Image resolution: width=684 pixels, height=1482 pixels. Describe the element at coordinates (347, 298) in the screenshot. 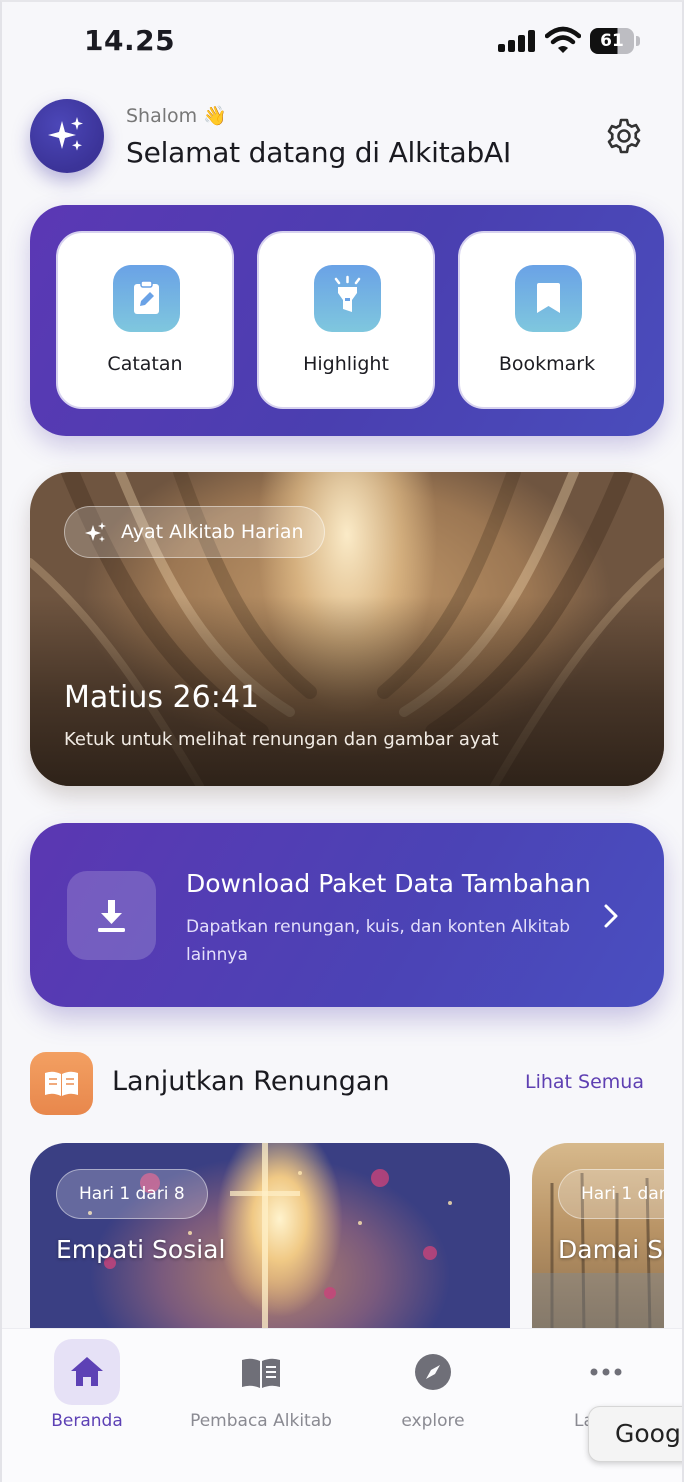

I see `highlighter-icon` at that location.